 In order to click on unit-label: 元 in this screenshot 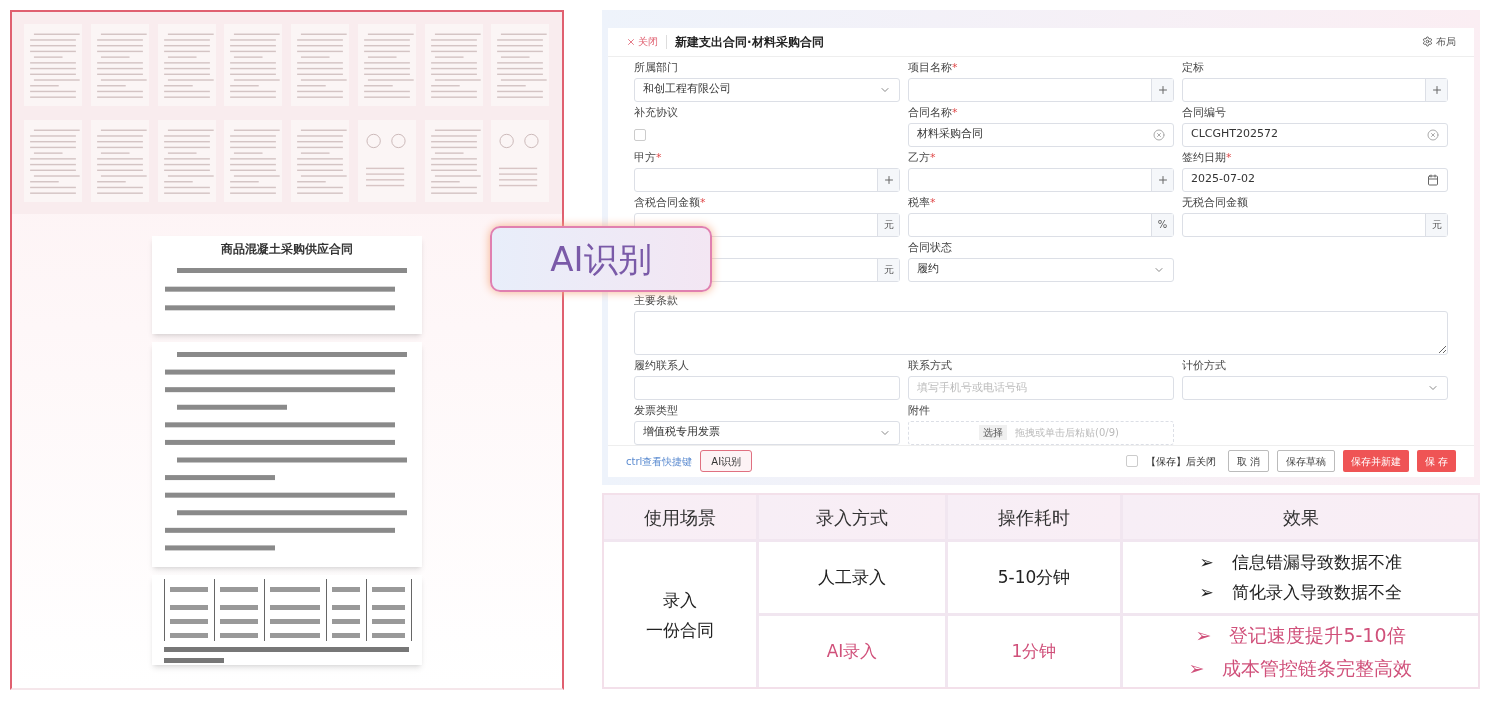, I will do `click(888, 269)`.